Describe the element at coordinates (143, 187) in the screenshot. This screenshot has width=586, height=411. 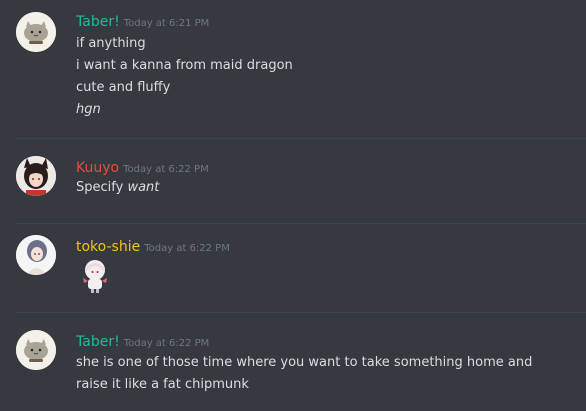
I see `message-text-italic: want` at that location.